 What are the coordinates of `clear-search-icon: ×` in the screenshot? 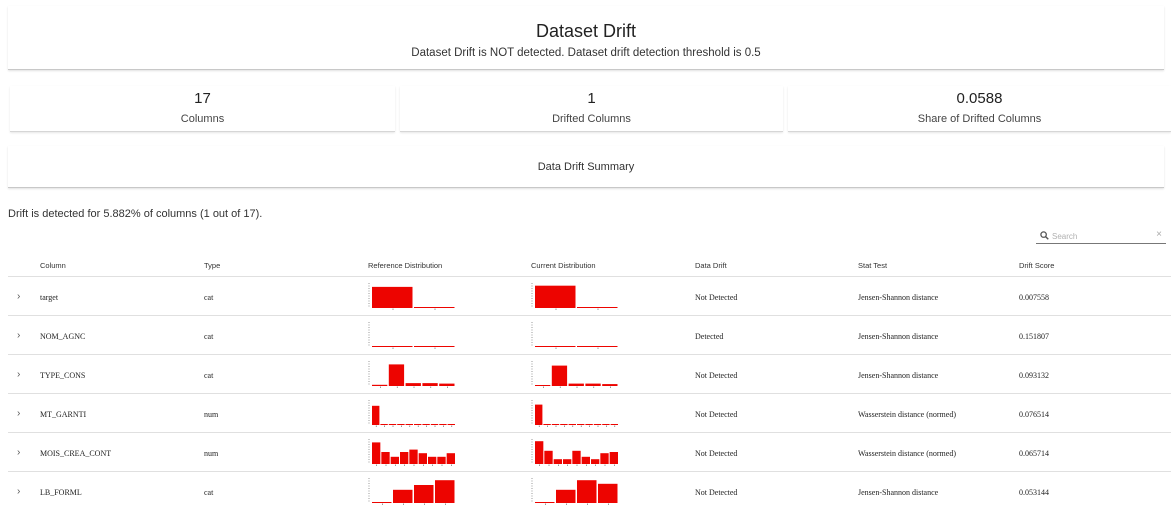 It's located at (1159, 234).